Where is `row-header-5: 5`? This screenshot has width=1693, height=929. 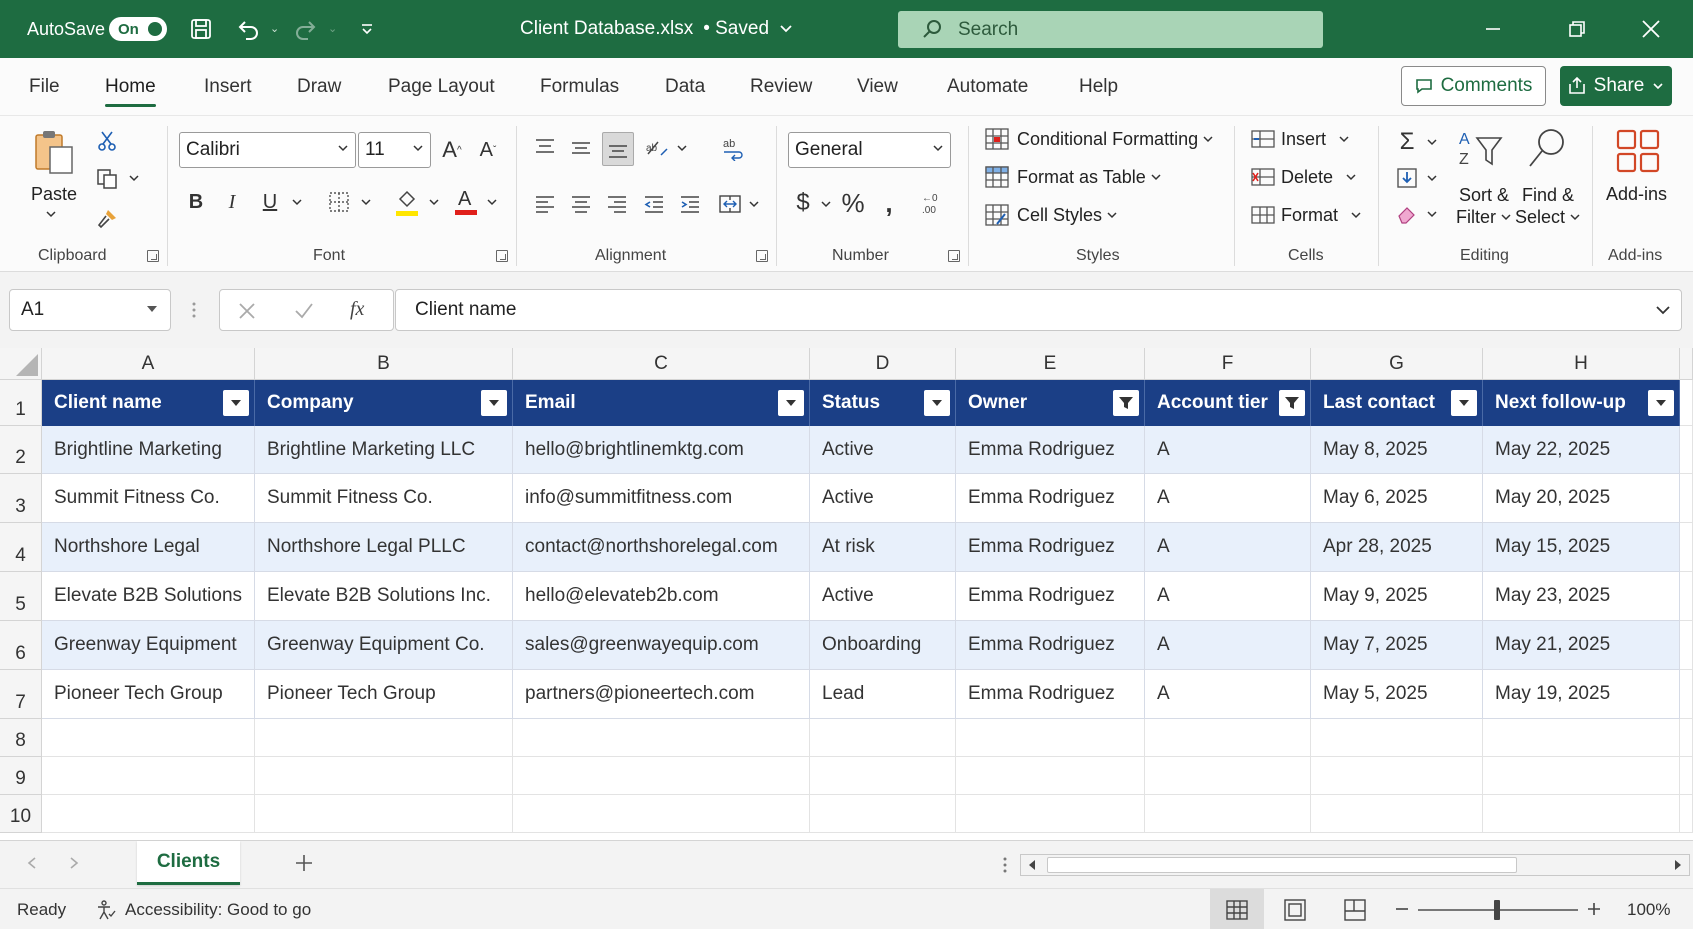 row-header-5: 5 is located at coordinates (21, 596).